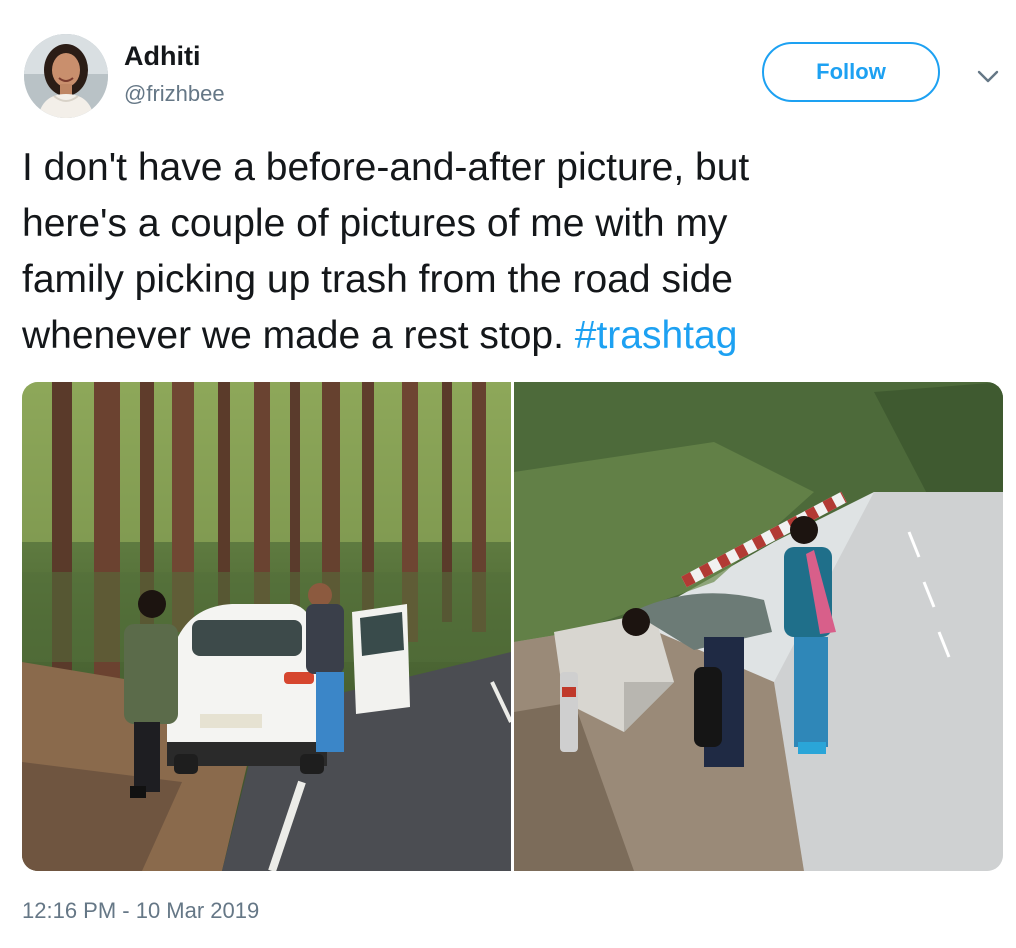 This screenshot has height=948, width=1016. What do you see at coordinates (140, 911) in the screenshot?
I see `tweet-timestamp: 12:16 PM - 10 Mar 2019` at bounding box center [140, 911].